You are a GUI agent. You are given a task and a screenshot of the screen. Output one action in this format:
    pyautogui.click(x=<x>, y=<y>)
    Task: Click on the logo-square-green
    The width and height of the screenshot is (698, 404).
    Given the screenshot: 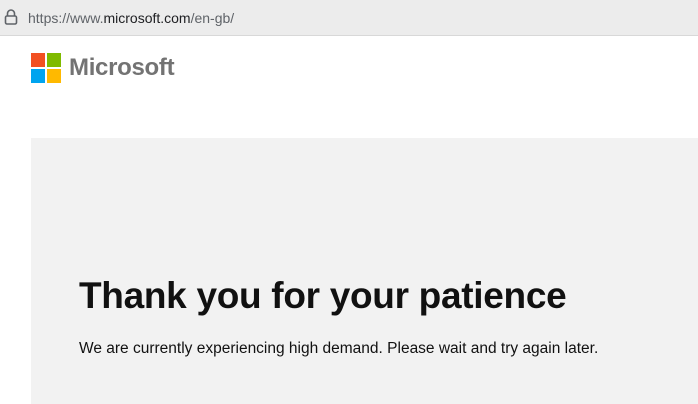 What is the action you would take?
    pyautogui.click(x=54, y=60)
    